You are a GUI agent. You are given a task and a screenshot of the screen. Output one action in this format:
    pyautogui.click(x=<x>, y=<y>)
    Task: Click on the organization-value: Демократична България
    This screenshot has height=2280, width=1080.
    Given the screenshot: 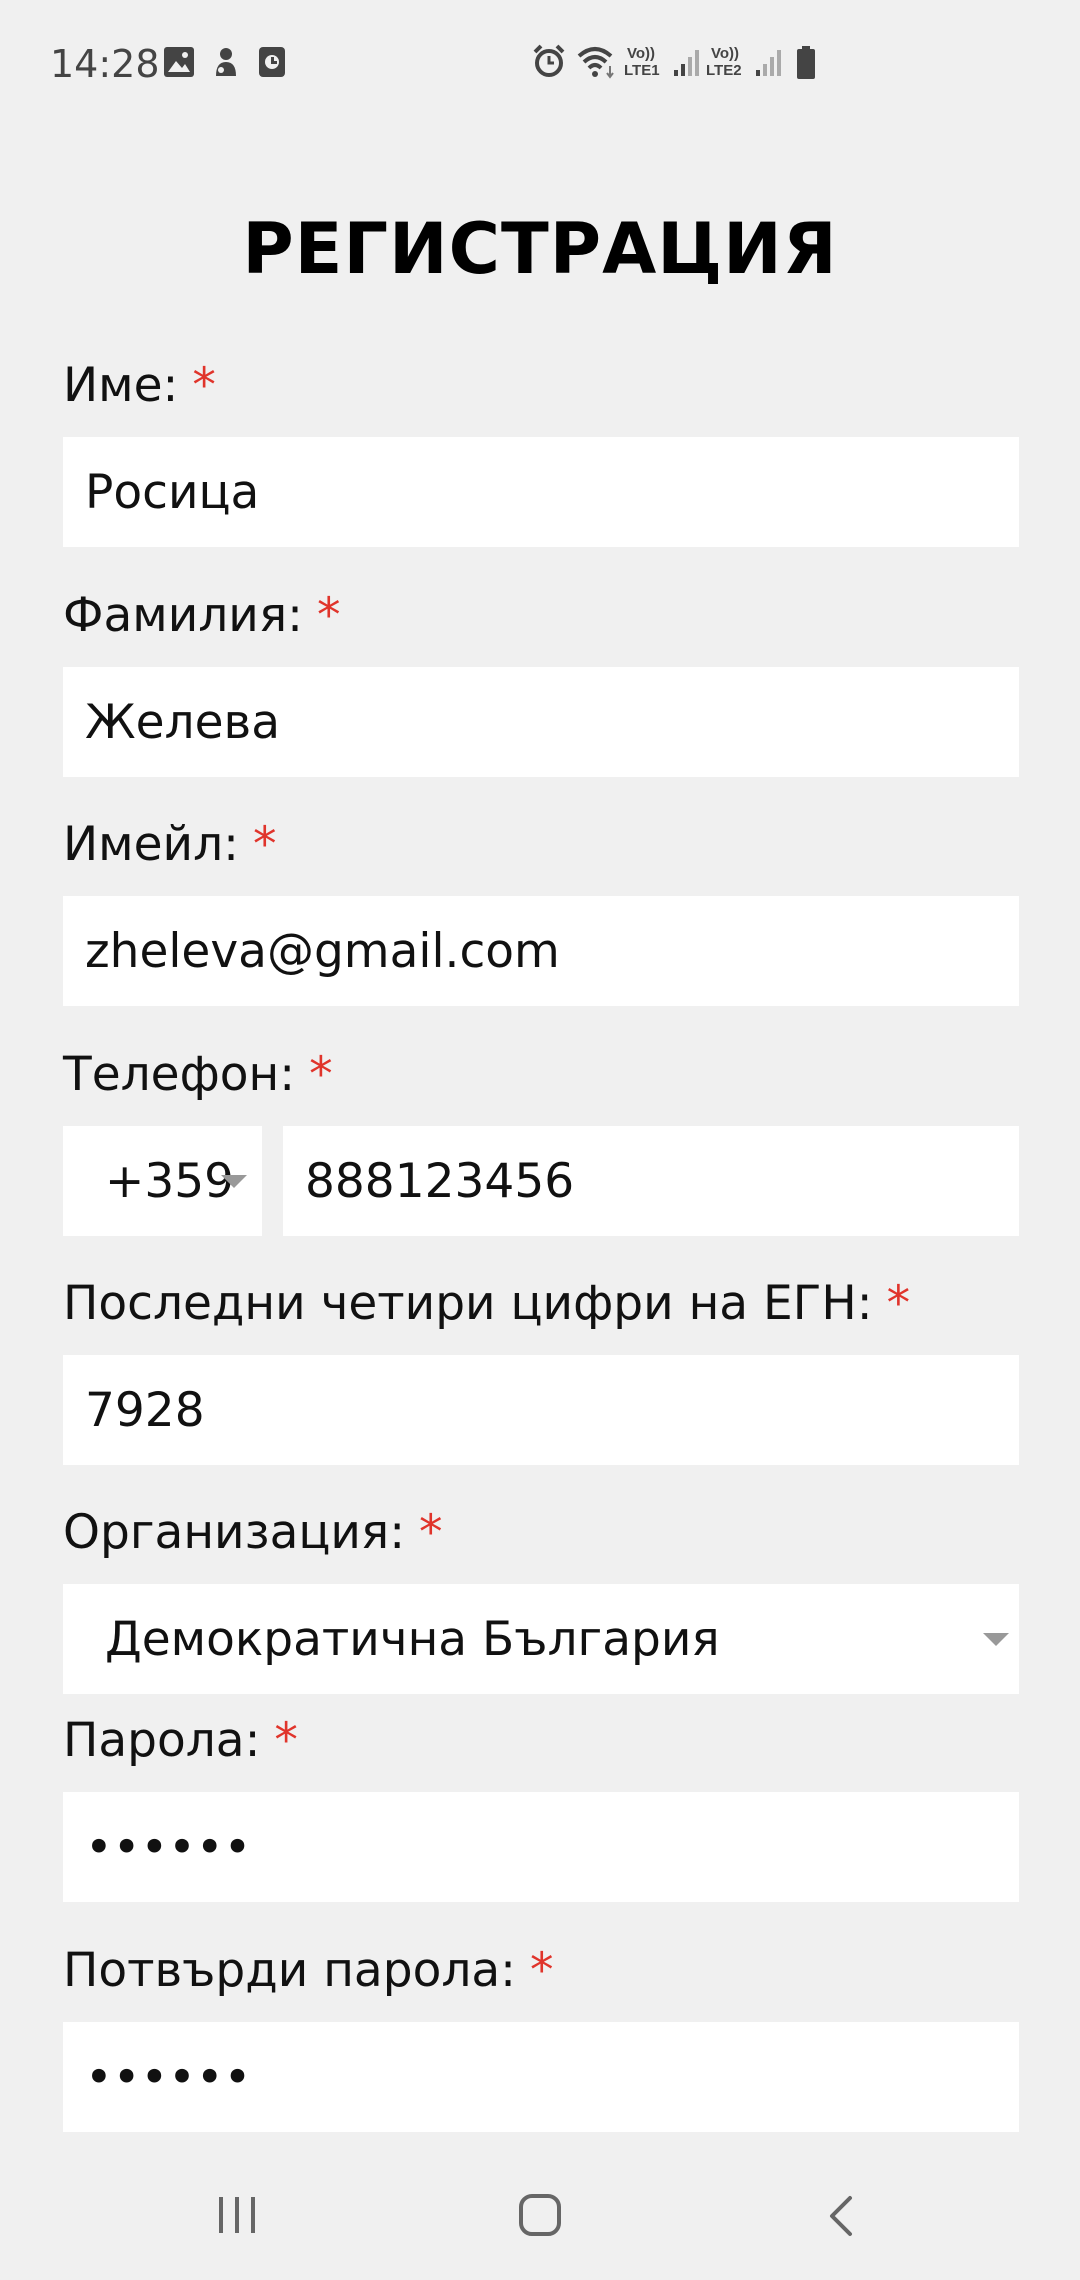 What is the action you would take?
    pyautogui.click(x=412, y=1639)
    